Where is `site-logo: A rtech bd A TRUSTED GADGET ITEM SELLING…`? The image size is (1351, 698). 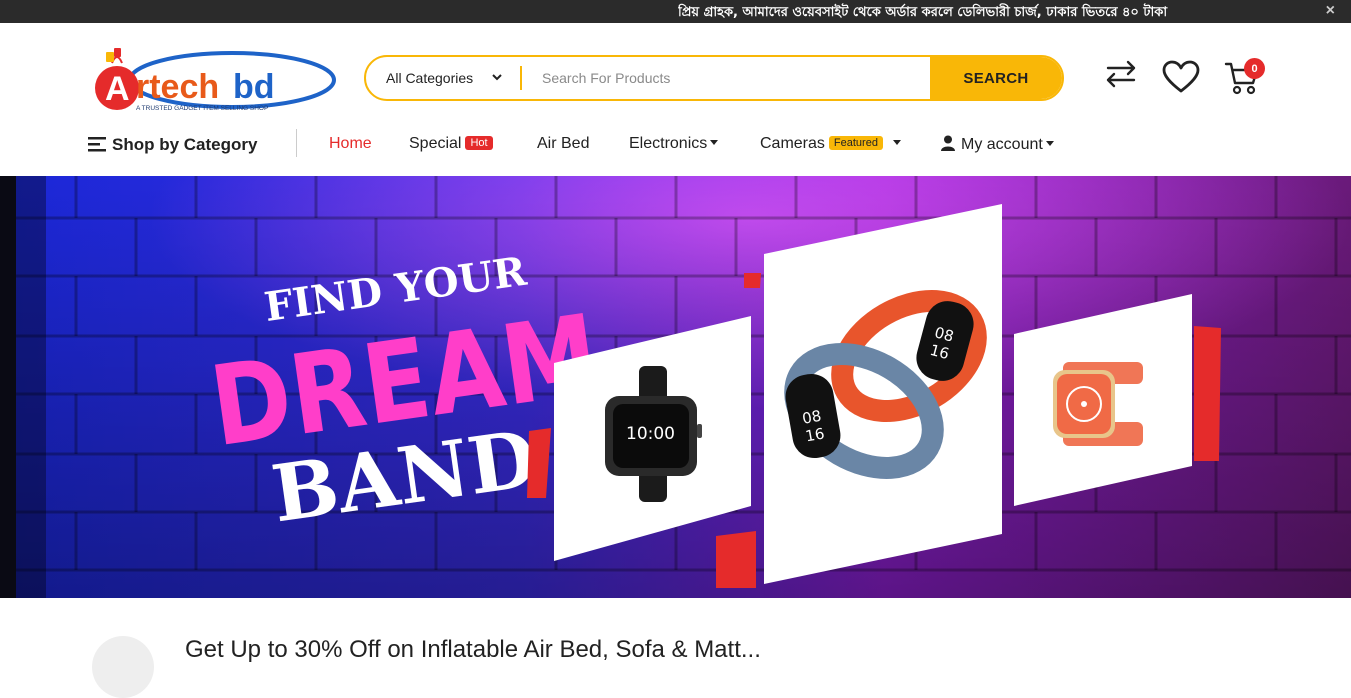
site-logo: A rtech bd A TRUSTED GADGET ITEM SELLING… is located at coordinates (214, 78).